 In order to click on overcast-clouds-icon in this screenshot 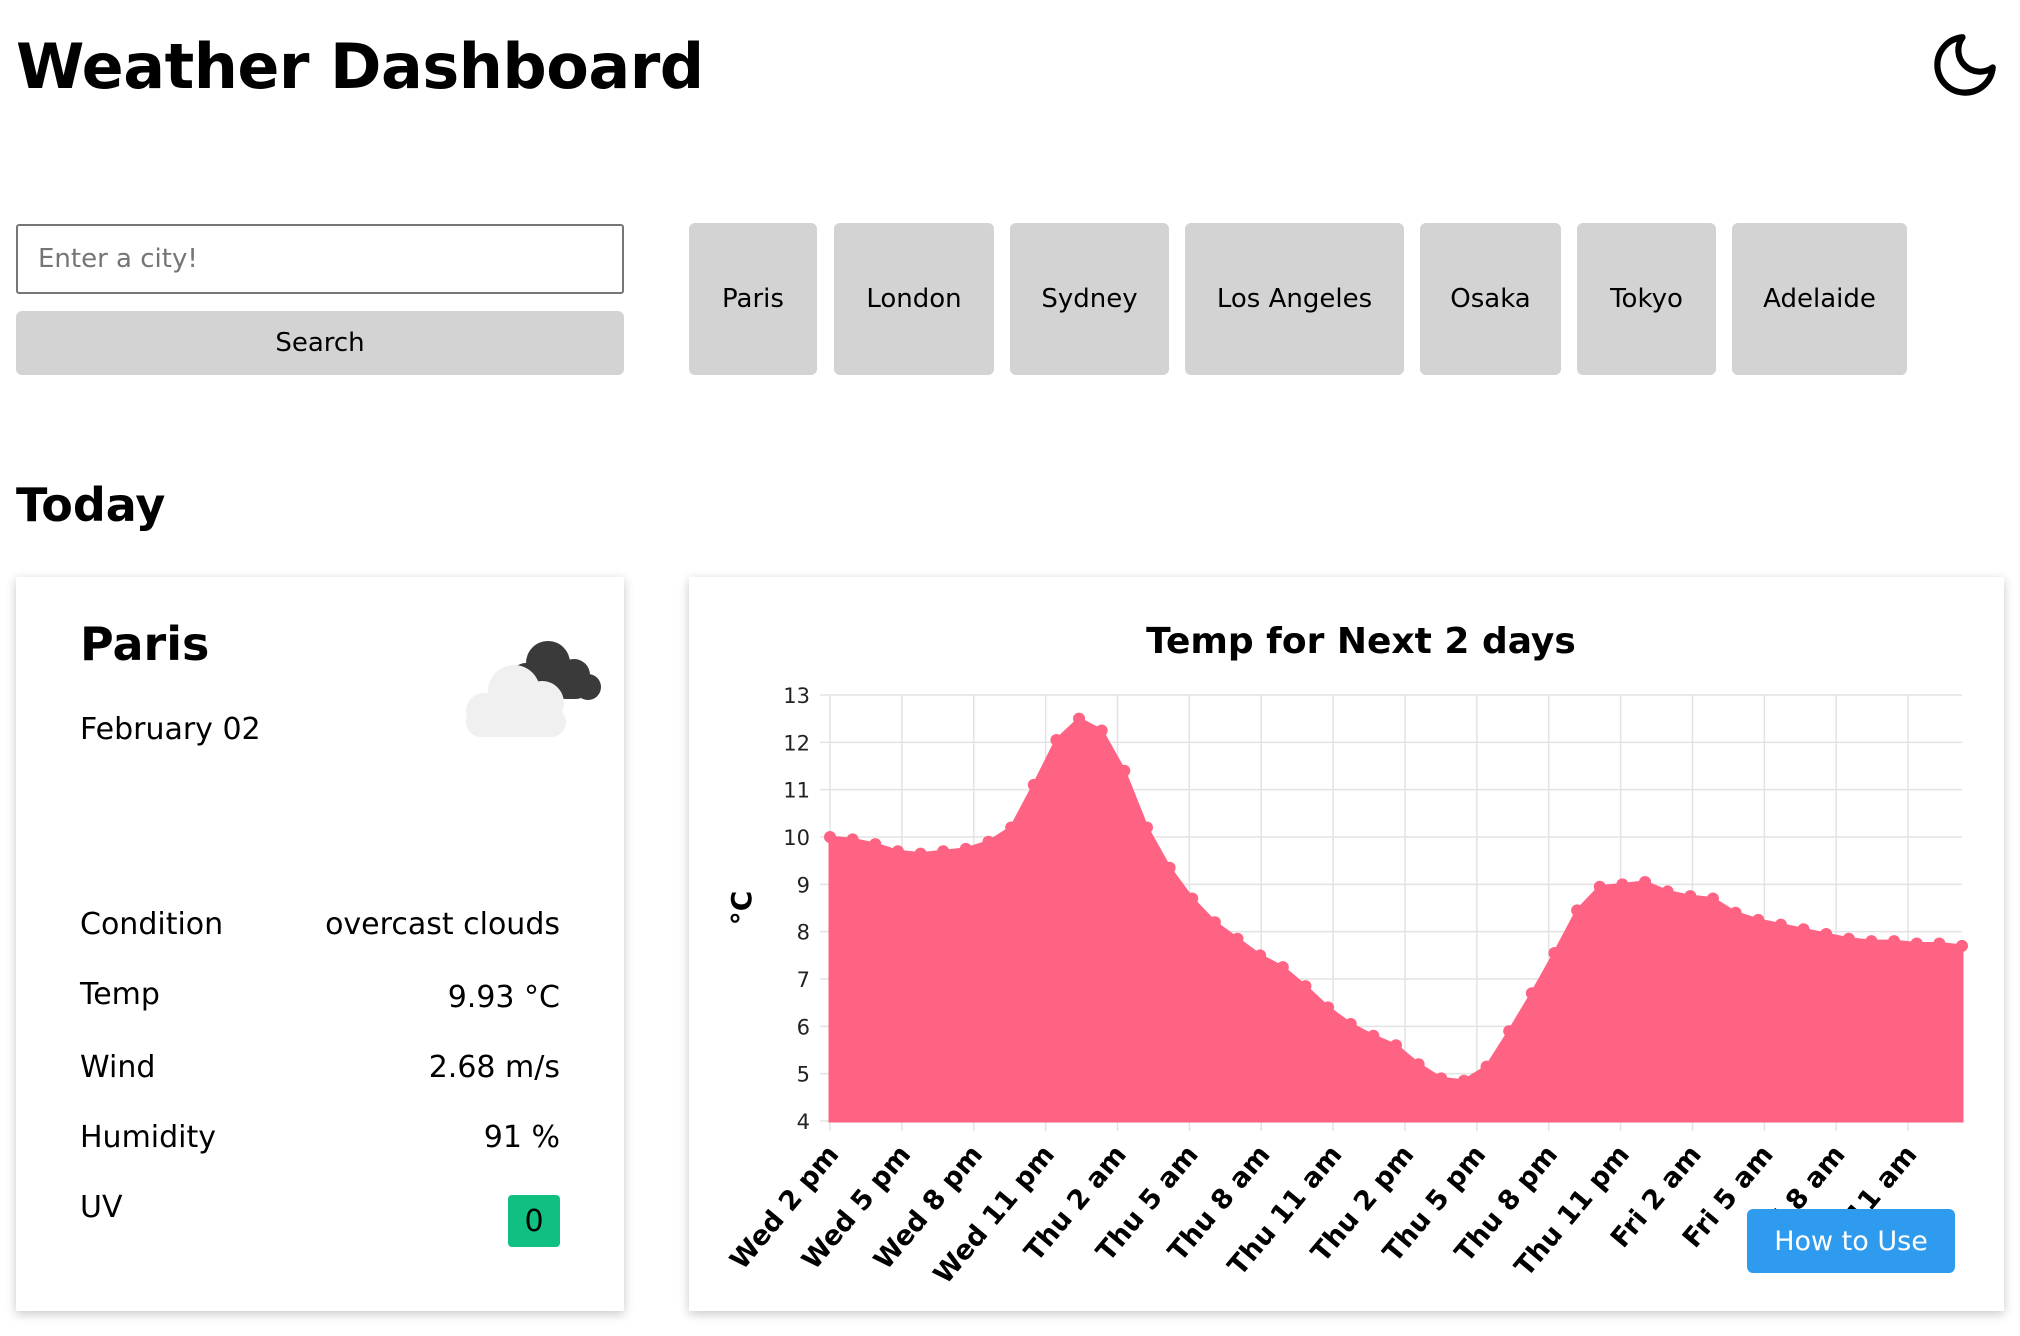, I will do `click(528, 686)`.